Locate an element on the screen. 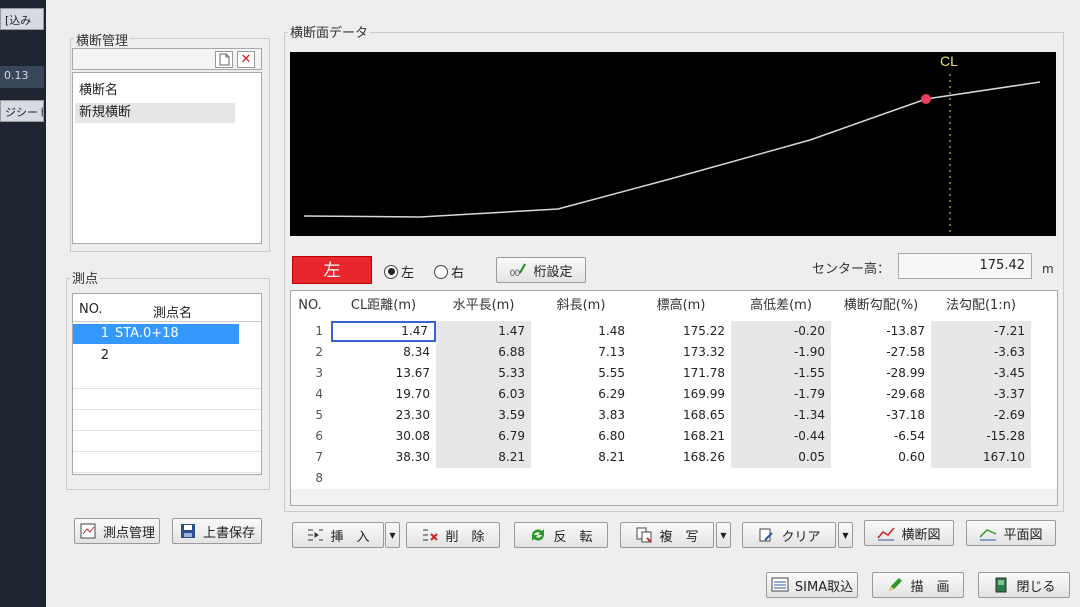  delete-button: 削 除 is located at coordinates (453, 535).